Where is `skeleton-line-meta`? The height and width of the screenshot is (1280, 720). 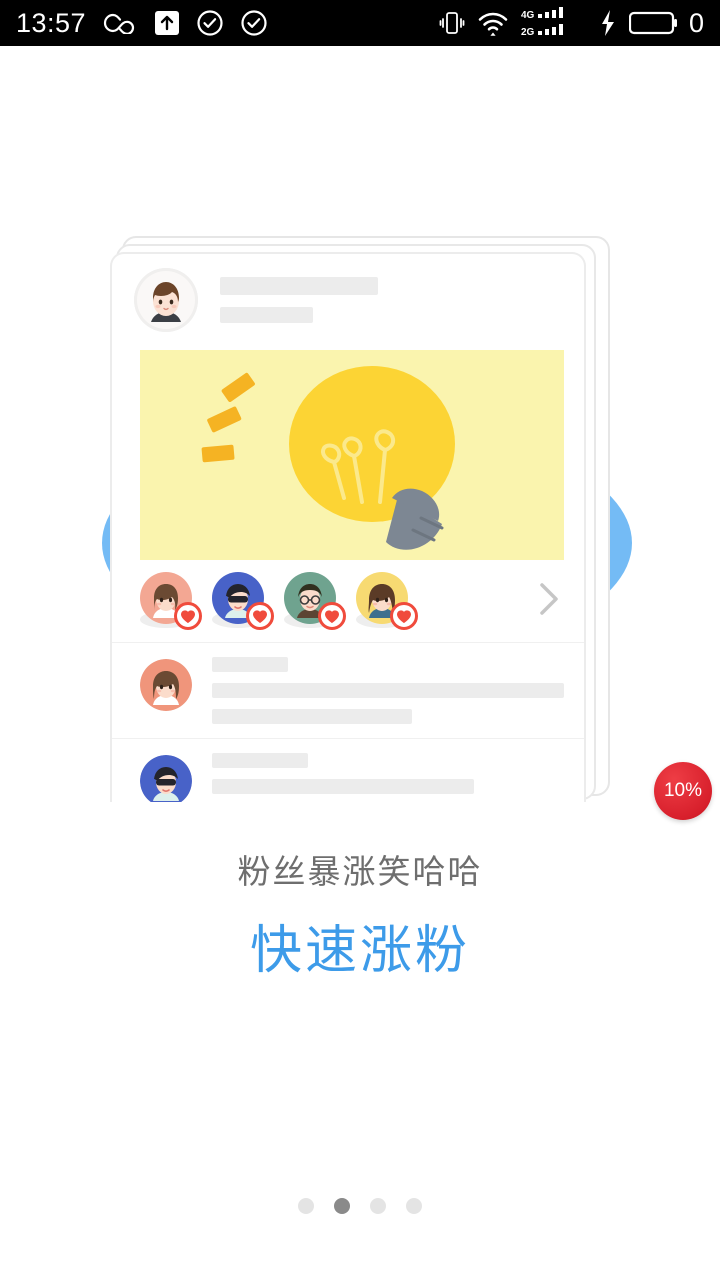 skeleton-line-meta is located at coordinates (266, 315).